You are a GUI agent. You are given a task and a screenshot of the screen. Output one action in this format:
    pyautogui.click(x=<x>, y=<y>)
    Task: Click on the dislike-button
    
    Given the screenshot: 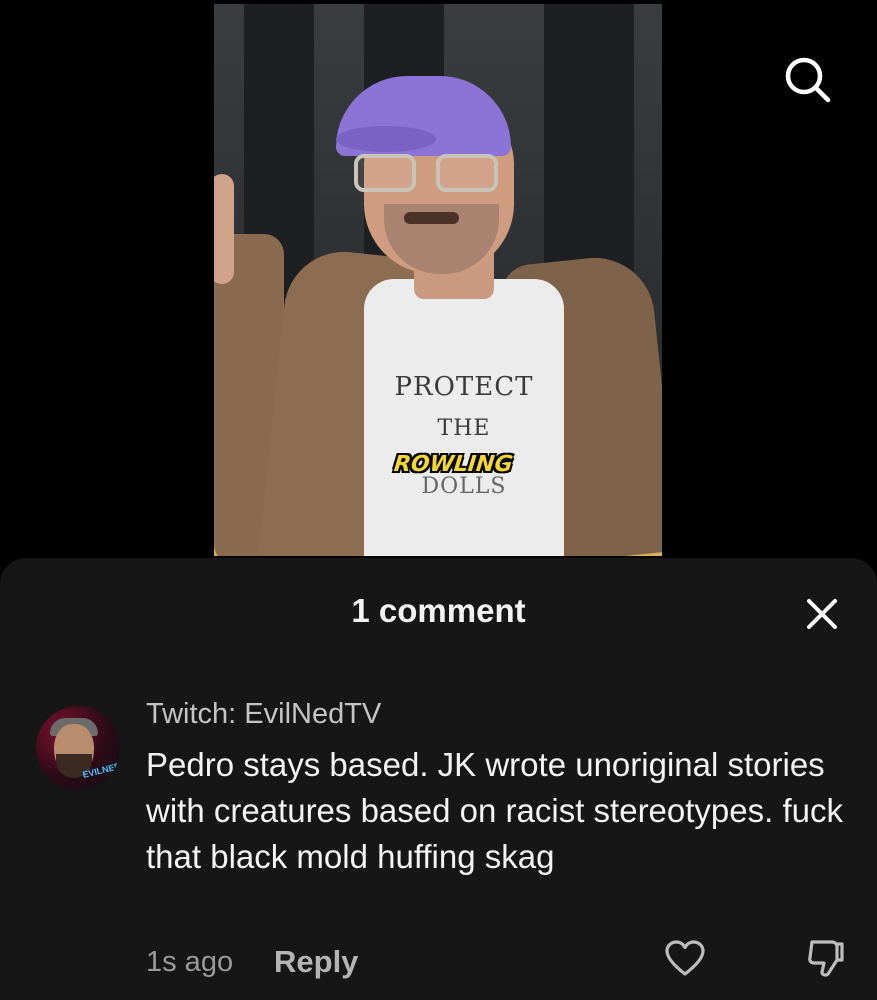 What is the action you would take?
    pyautogui.click(x=826, y=958)
    